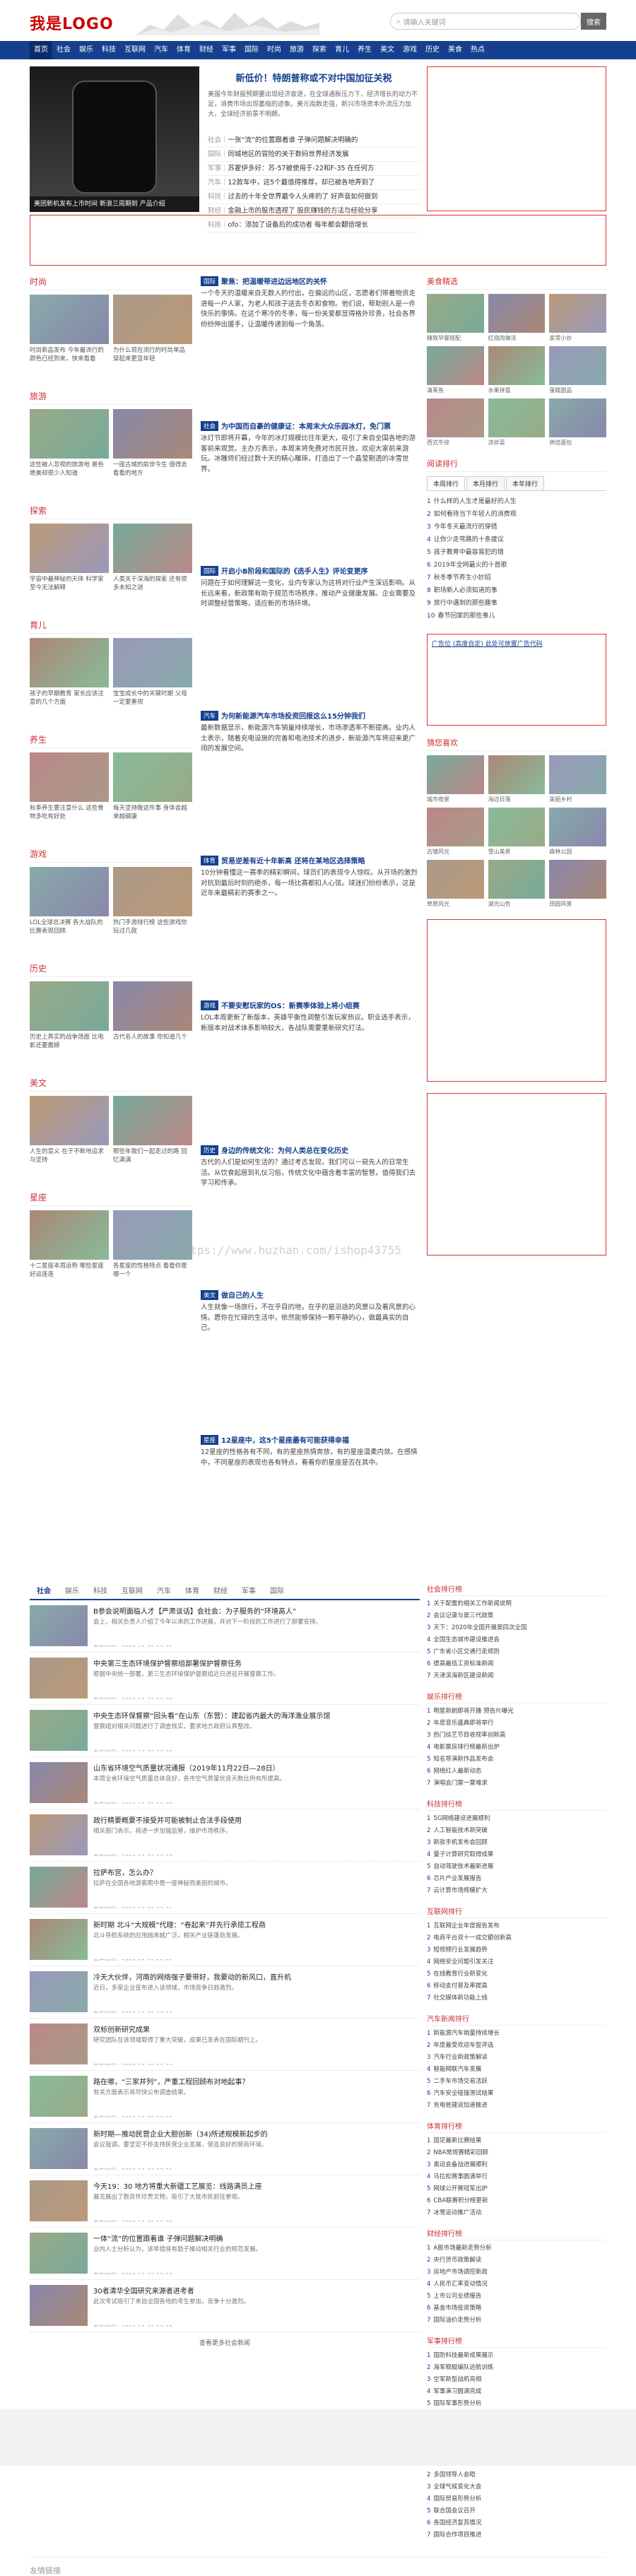  What do you see at coordinates (152, 337) in the screenshot?
I see `category-item: 为什么现在流行的时尚单品 穿起来更显年轻` at bounding box center [152, 337].